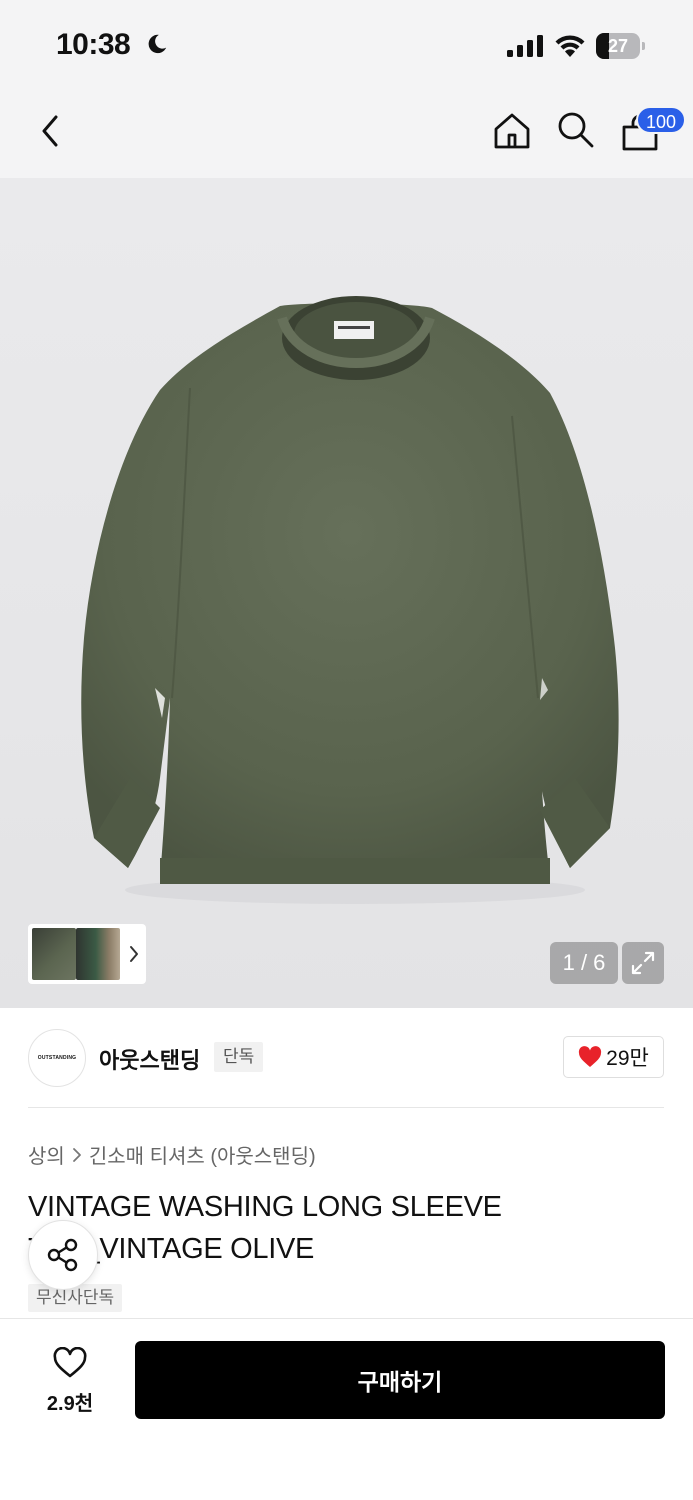 The image size is (693, 1500). What do you see at coordinates (93, 44) in the screenshot?
I see `status-time: 10:38` at bounding box center [93, 44].